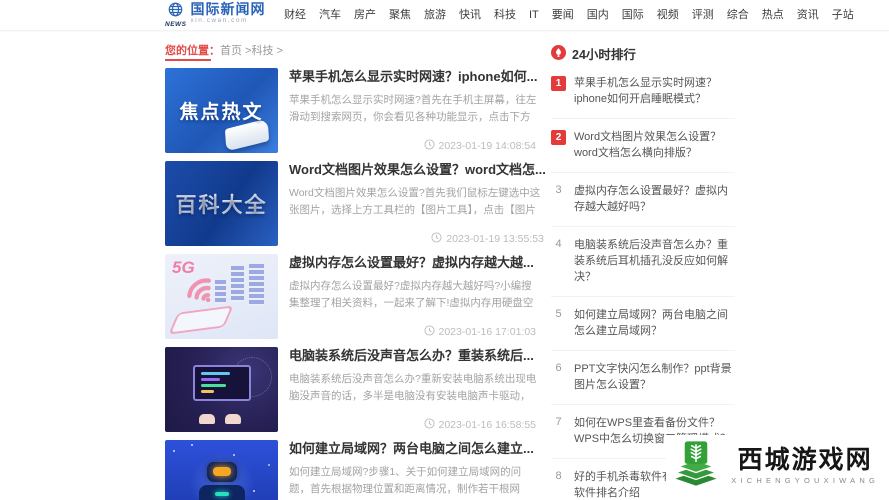  I want to click on robot-chest-graphic, so click(221, 494).